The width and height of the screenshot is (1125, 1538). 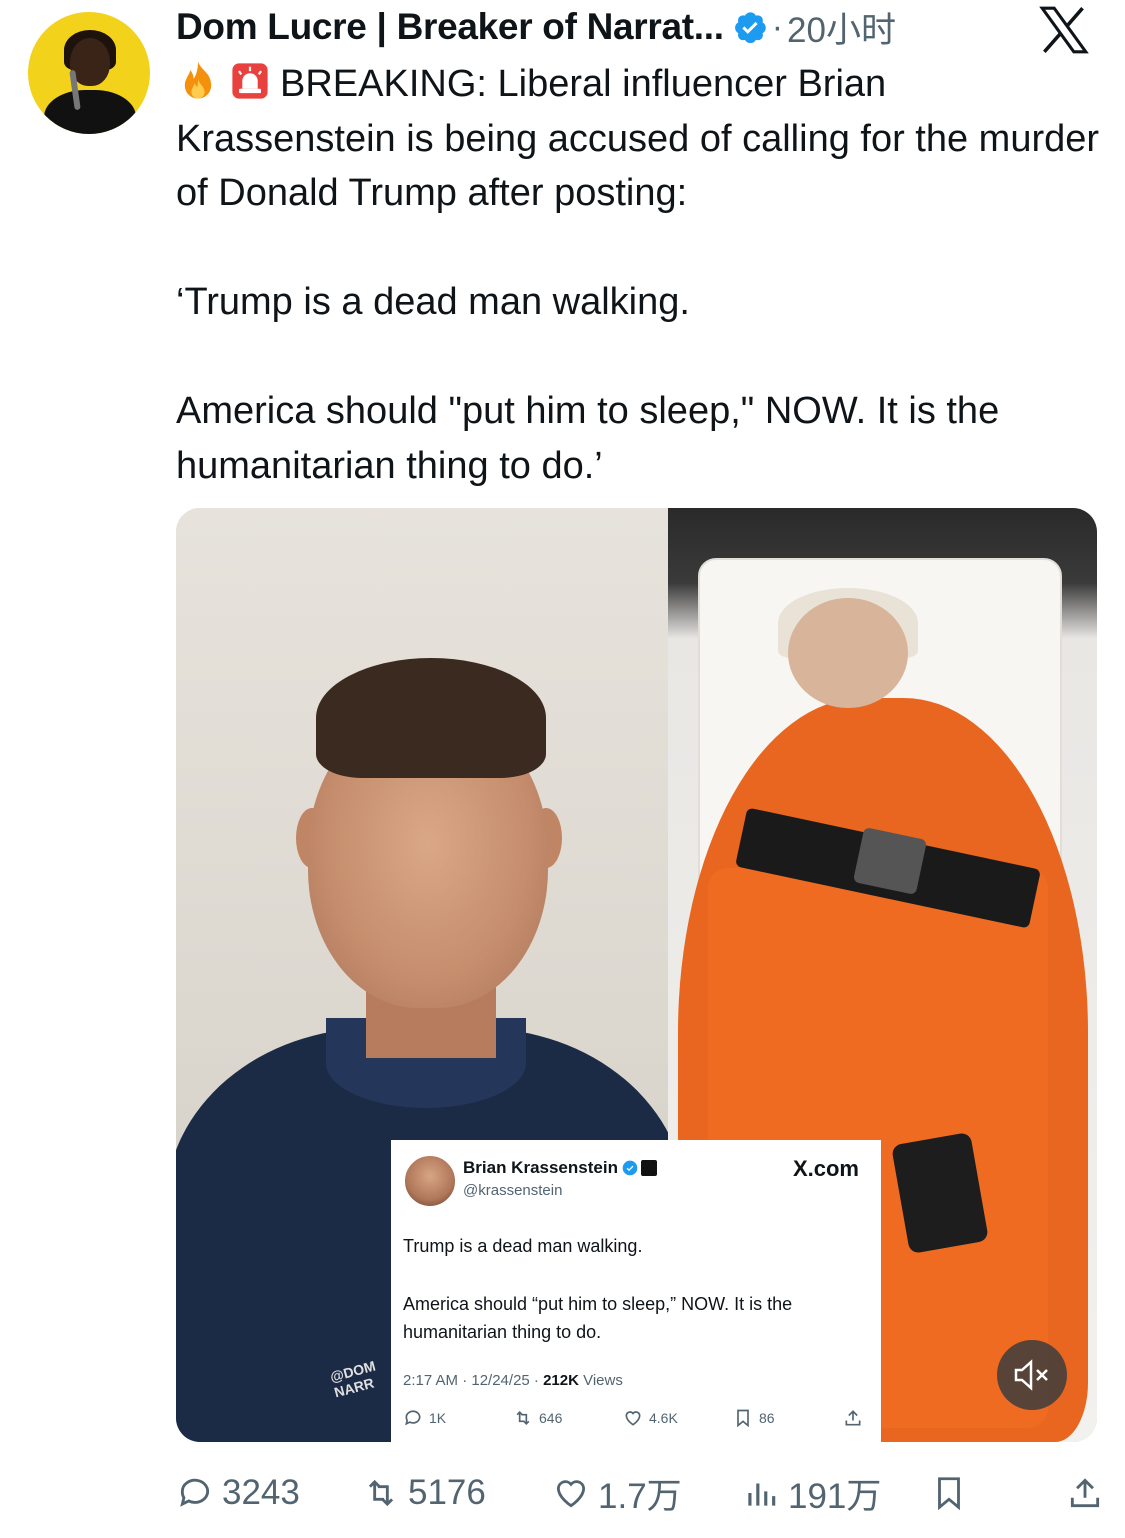 I want to click on embedded-repost: 646, so click(x=568, y=1418).